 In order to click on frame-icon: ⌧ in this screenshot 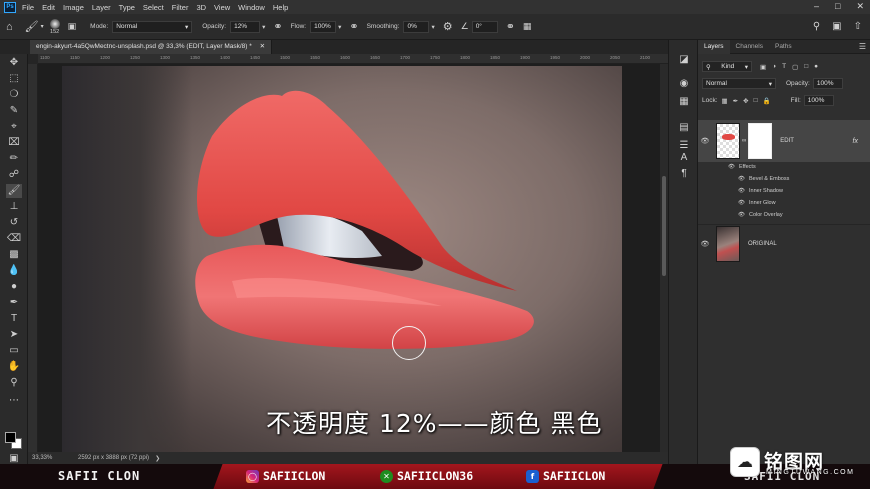, I will do `click(14, 143)`.